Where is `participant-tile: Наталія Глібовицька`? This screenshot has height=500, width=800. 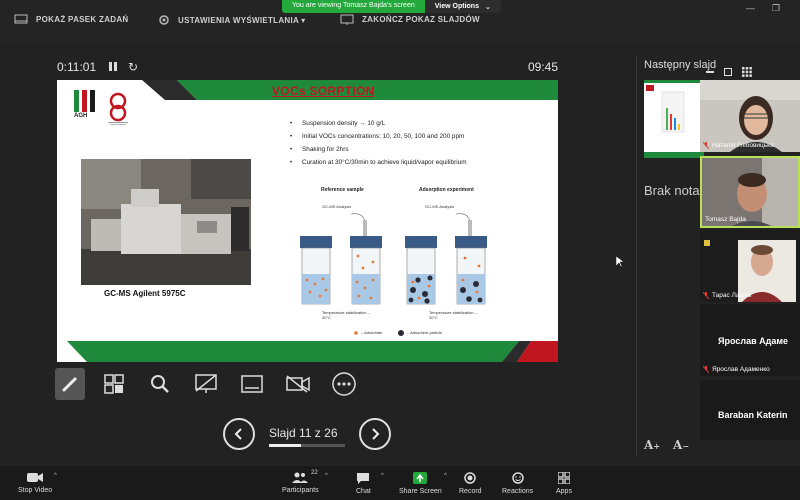 participant-tile: Наталія Глібовицька is located at coordinates (750, 116).